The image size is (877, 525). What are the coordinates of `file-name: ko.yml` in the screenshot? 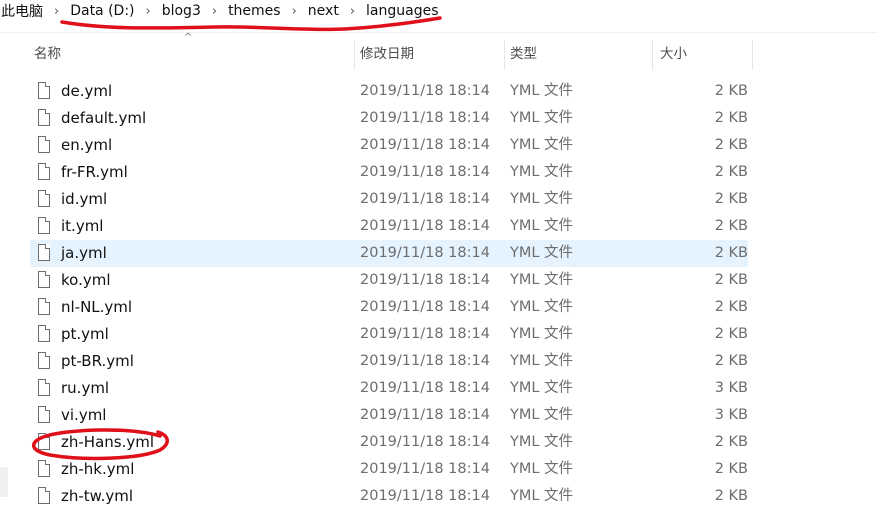 It's located at (86, 280).